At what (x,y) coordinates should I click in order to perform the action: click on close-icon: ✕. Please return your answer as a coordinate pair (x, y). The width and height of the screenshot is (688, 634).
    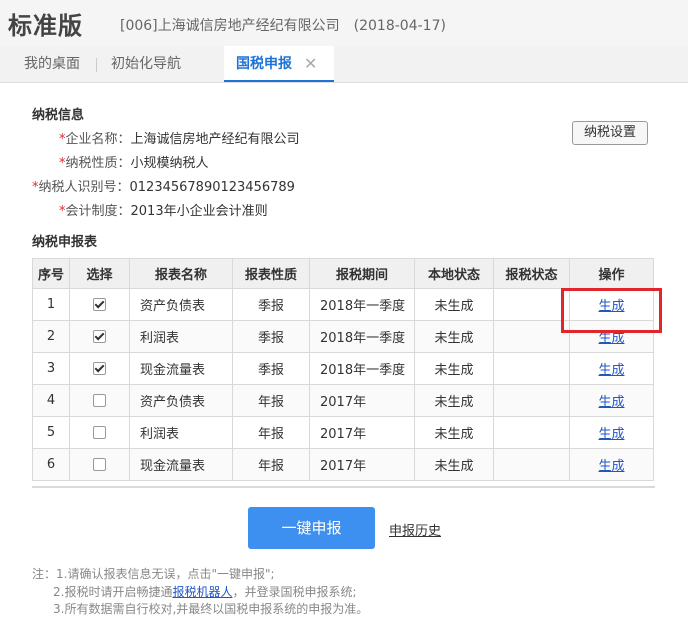
    Looking at the image, I should click on (310, 64).